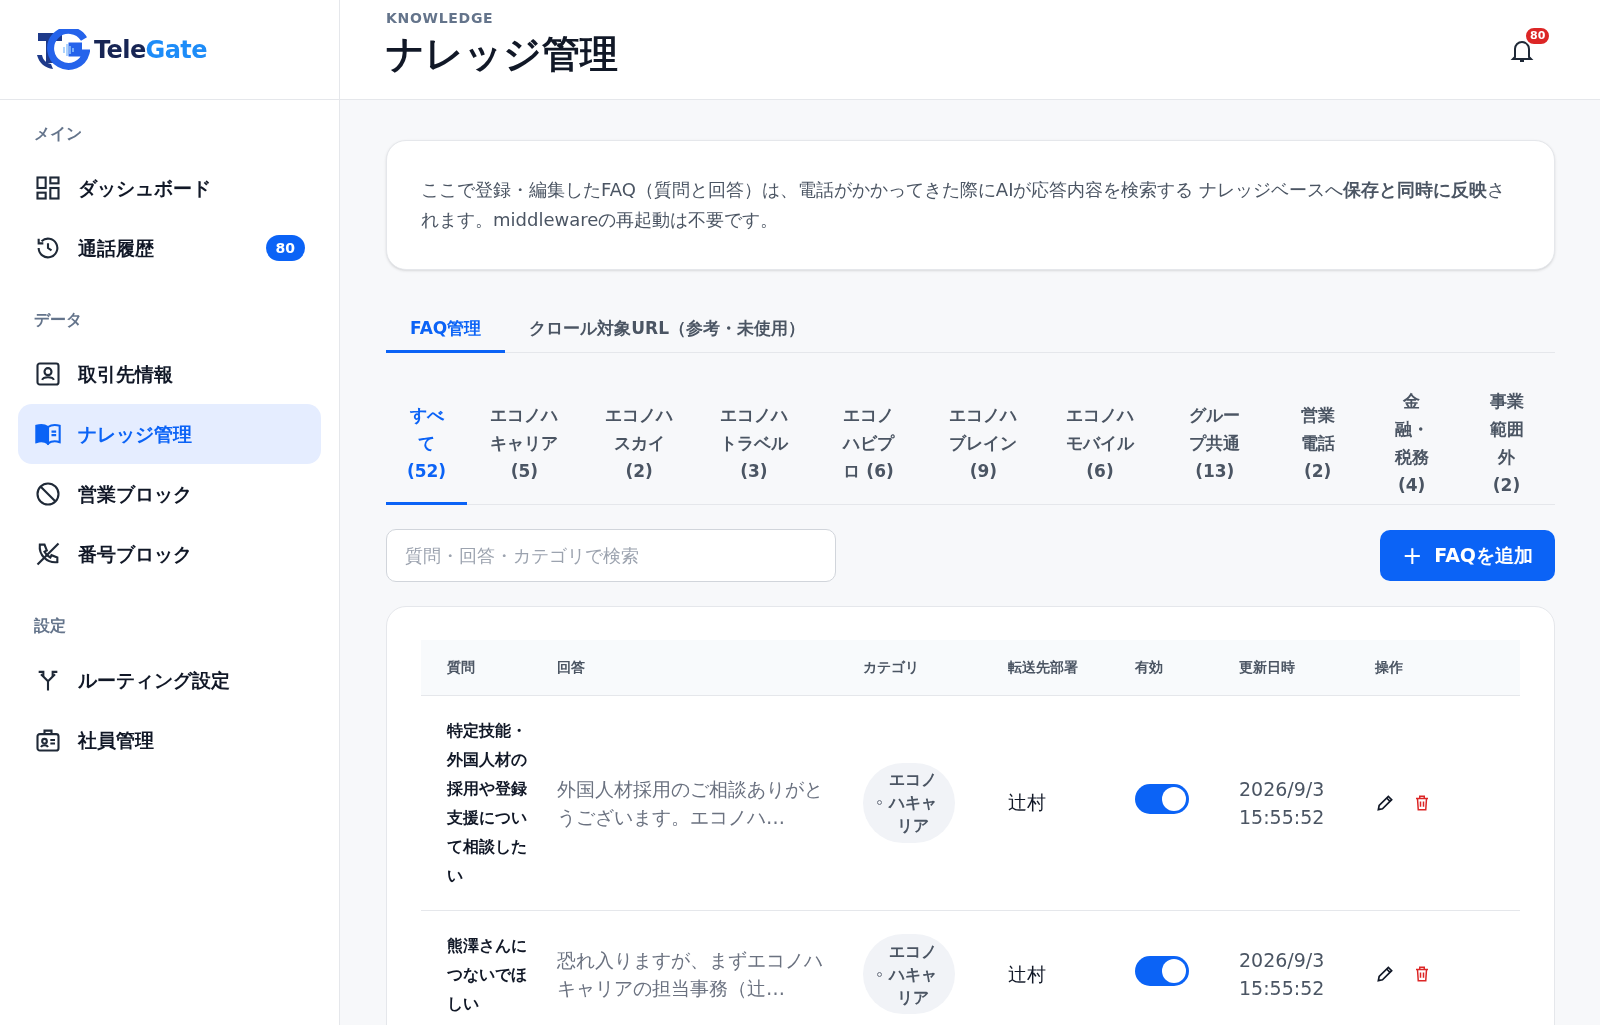 Image resolution: width=1600 pixels, height=1025 pixels. What do you see at coordinates (1412, 444) in the screenshot?
I see `category-tab: 金融・税務 (4)` at bounding box center [1412, 444].